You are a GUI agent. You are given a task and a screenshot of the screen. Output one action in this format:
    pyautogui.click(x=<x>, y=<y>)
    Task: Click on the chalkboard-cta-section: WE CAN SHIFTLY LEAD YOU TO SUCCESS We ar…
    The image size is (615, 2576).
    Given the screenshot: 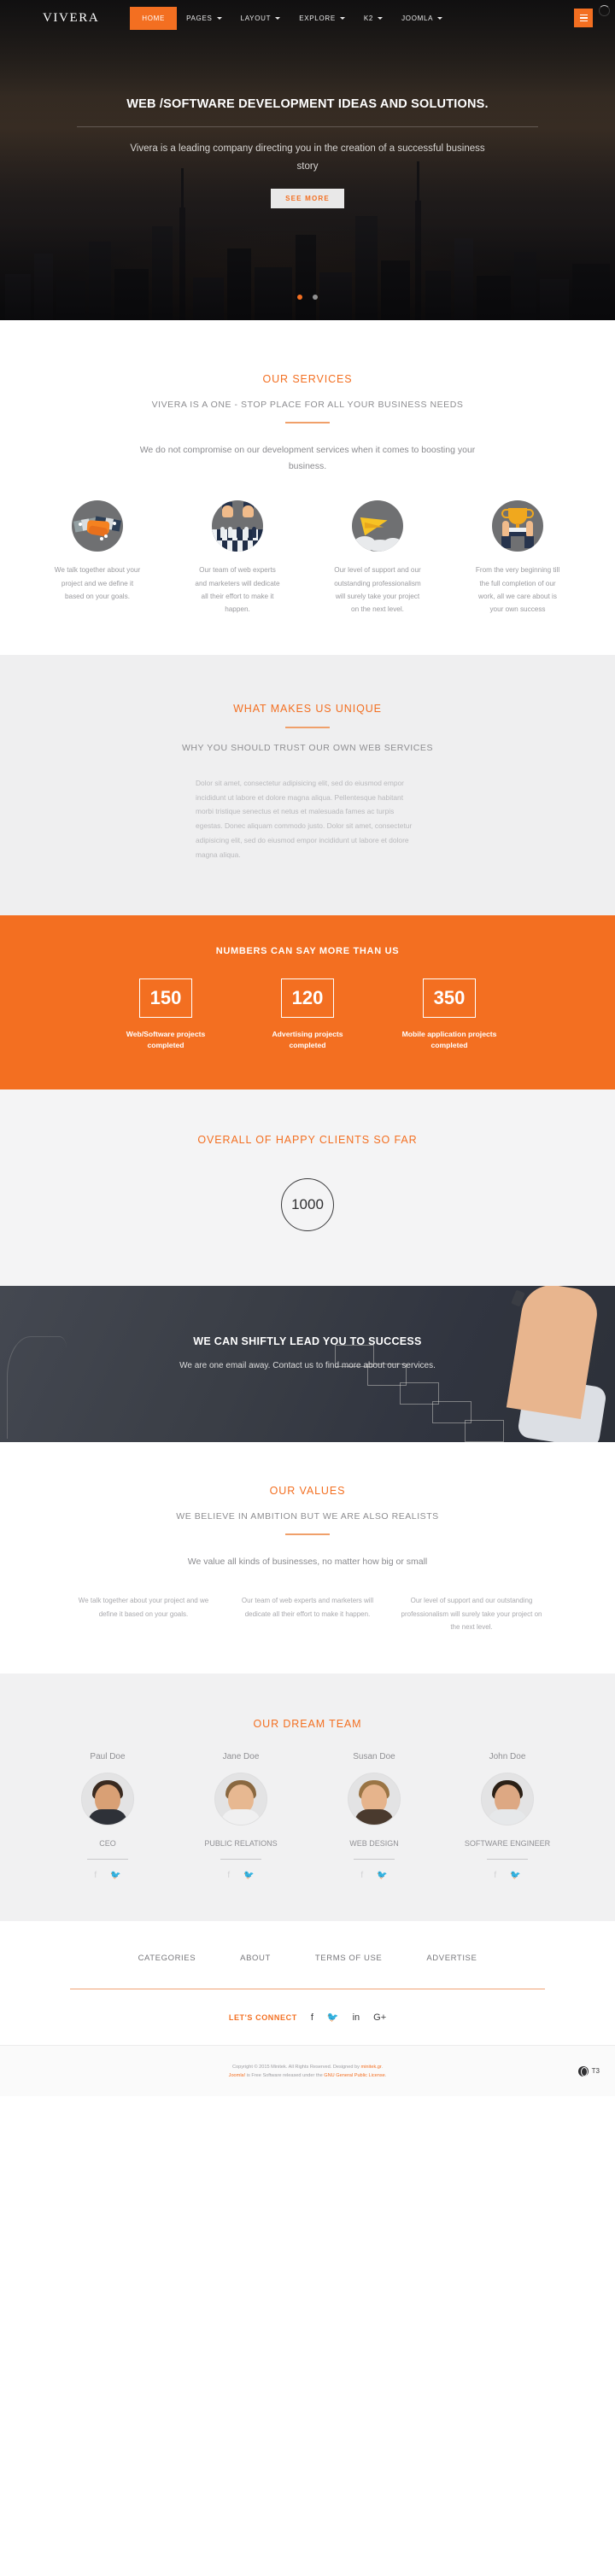 What is the action you would take?
    pyautogui.click(x=307, y=1364)
    